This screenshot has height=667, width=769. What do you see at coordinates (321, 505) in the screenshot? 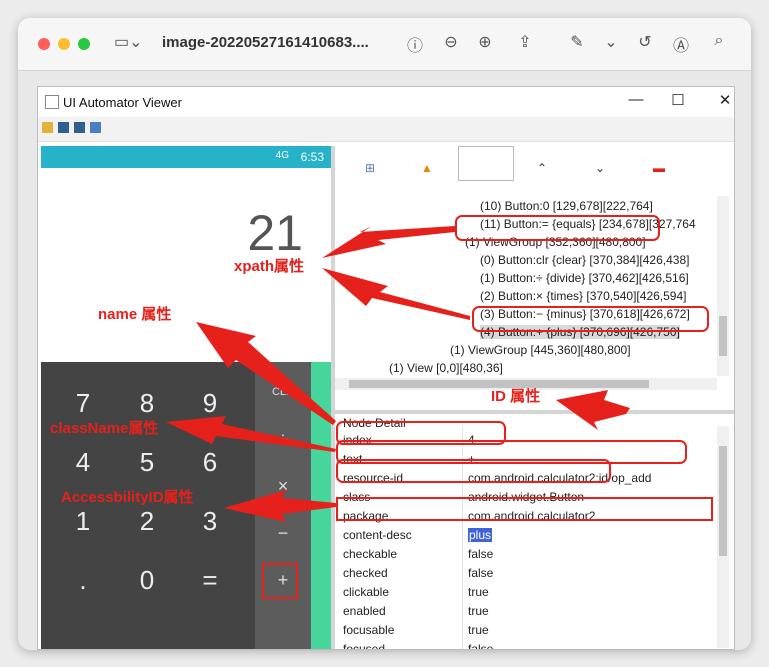
I see `advanced-panel-edge` at bounding box center [321, 505].